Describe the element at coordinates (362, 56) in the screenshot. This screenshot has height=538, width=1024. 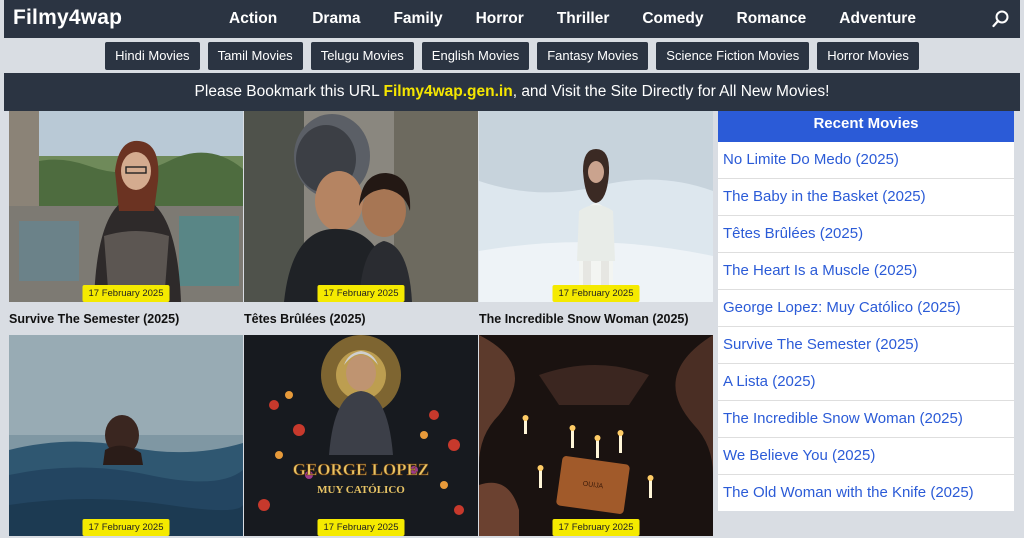
I see `category-telugu-movies: Telugu Movies` at that location.